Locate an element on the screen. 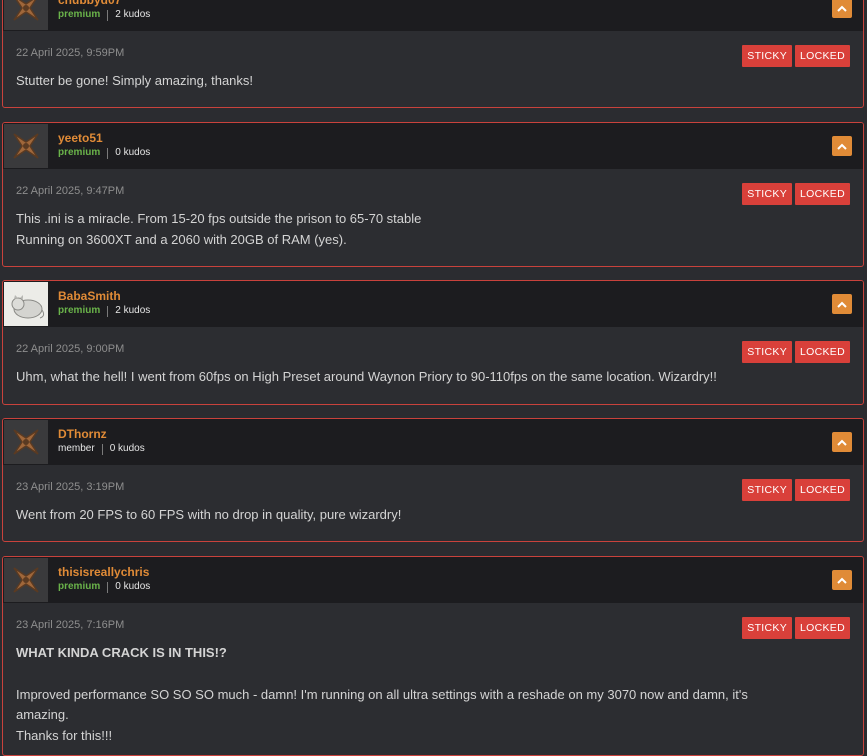 This screenshot has width=867, height=756. username-link: chubbyd07 is located at coordinates (89, 3).